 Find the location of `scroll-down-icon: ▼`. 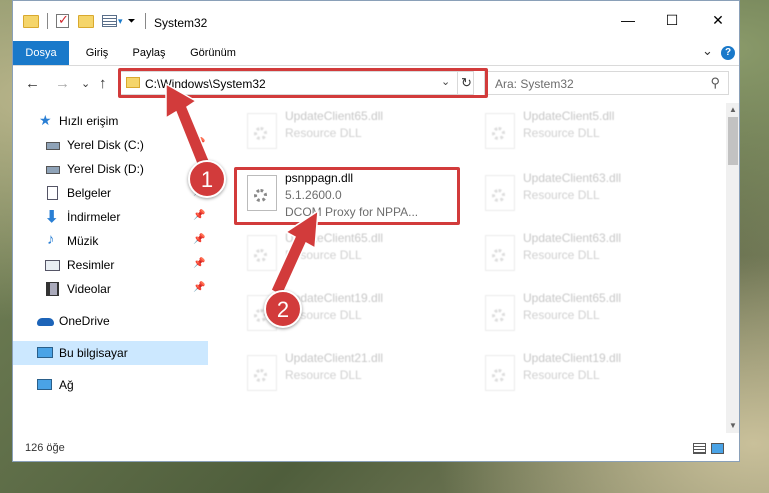

scroll-down-icon: ▼ is located at coordinates (732, 425).